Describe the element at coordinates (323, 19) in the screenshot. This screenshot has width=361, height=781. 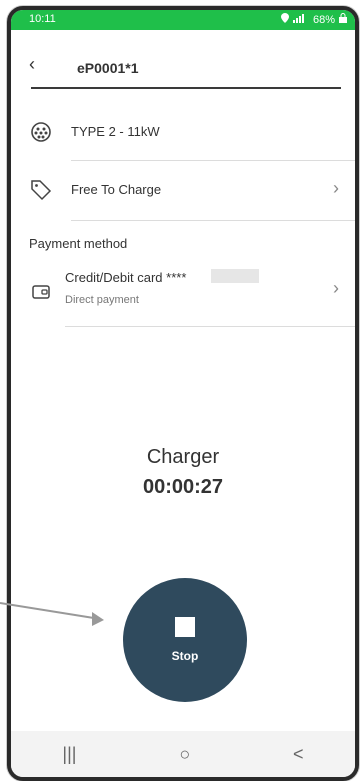
I see `battery-percent: 68%` at that location.